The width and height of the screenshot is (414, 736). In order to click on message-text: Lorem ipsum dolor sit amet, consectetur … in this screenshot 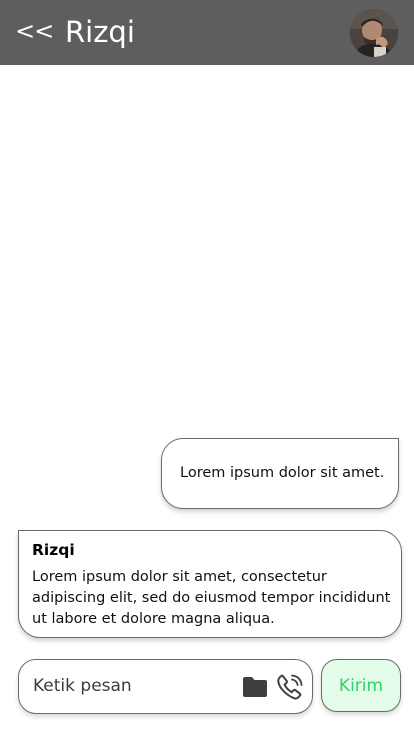, I will do `click(211, 598)`.